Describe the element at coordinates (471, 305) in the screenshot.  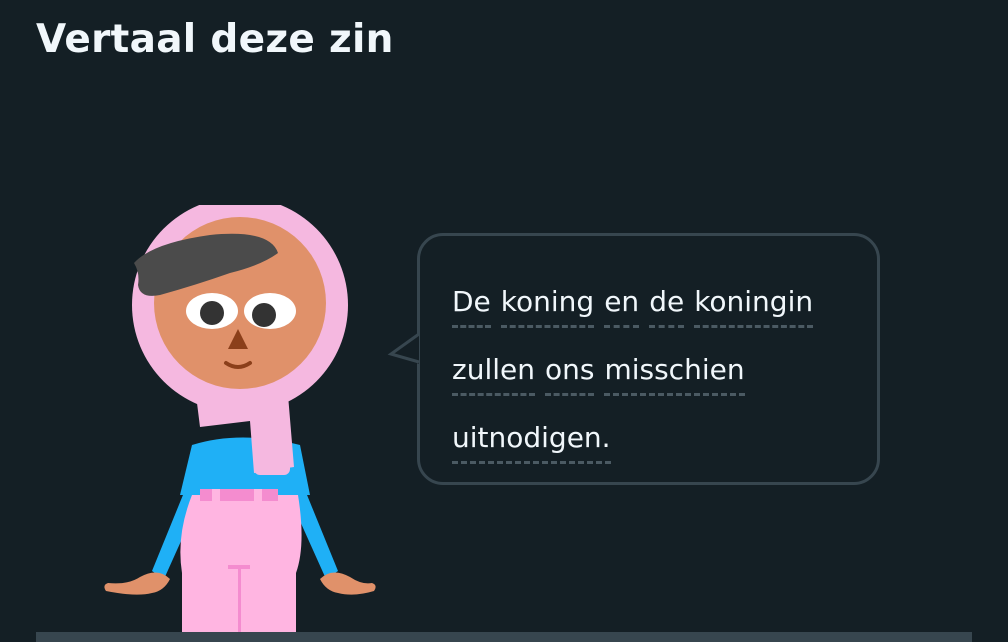
I see `hint-word: De` at that location.